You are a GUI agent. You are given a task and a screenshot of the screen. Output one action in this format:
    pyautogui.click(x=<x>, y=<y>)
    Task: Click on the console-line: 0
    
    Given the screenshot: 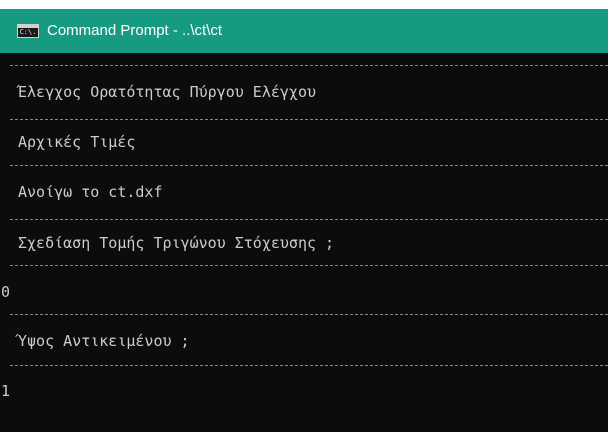 What is the action you would take?
    pyautogui.click(x=6, y=292)
    